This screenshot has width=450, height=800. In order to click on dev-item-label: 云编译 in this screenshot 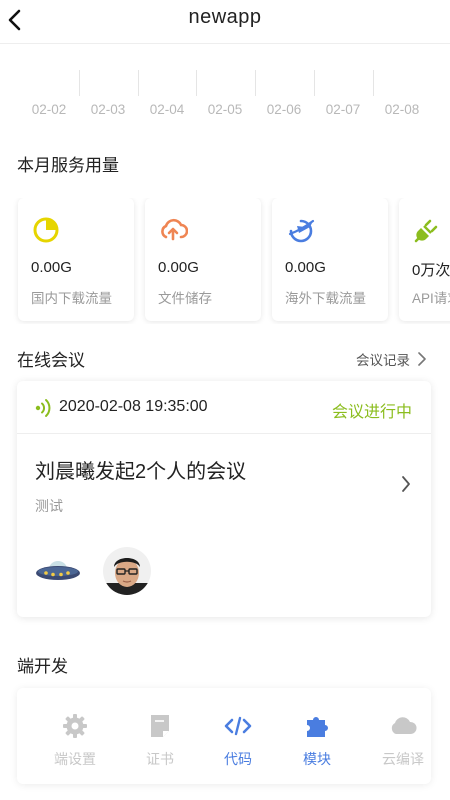, I will do `click(403, 759)`.